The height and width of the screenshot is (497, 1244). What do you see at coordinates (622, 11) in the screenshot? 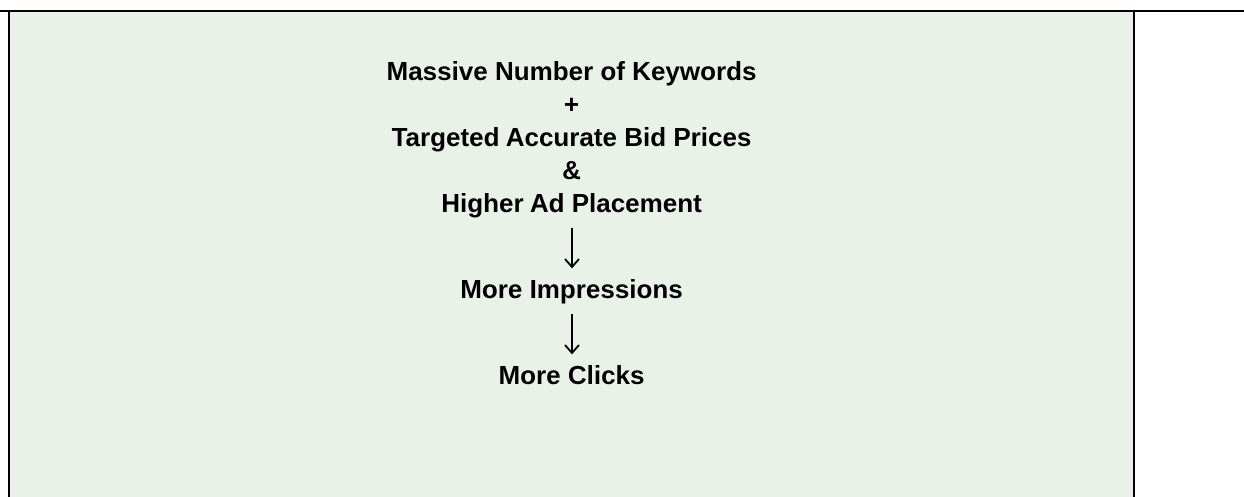
I see `table-top-border` at bounding box center [622, 11].